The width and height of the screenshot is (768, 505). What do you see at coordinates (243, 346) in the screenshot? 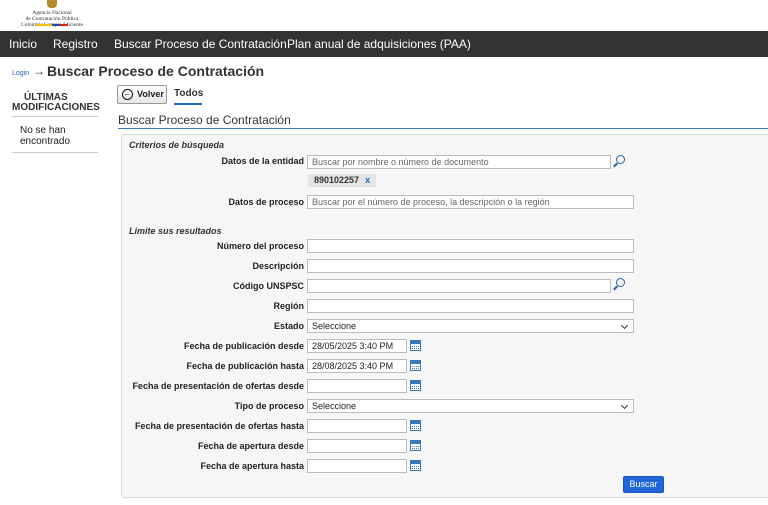
I see `pub-desde-label: Fecha de publicación desde` at bounding box center [243, 346].